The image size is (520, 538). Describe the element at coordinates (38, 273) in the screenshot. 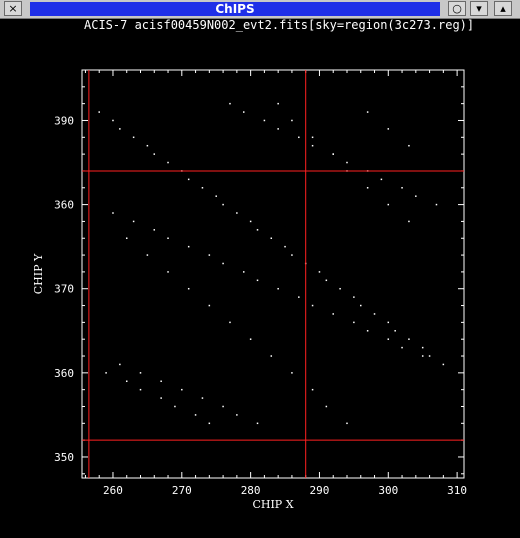

I see `y-axis-label: CHIP Y` at that location.